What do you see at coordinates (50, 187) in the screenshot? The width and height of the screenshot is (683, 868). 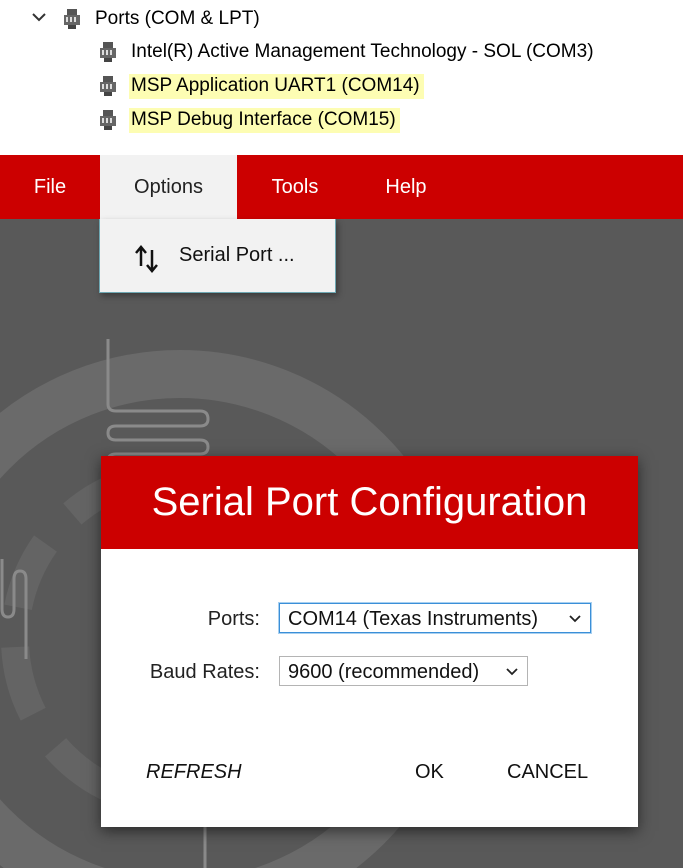 I see `menu-file: File` at bounding box center [50, 187].